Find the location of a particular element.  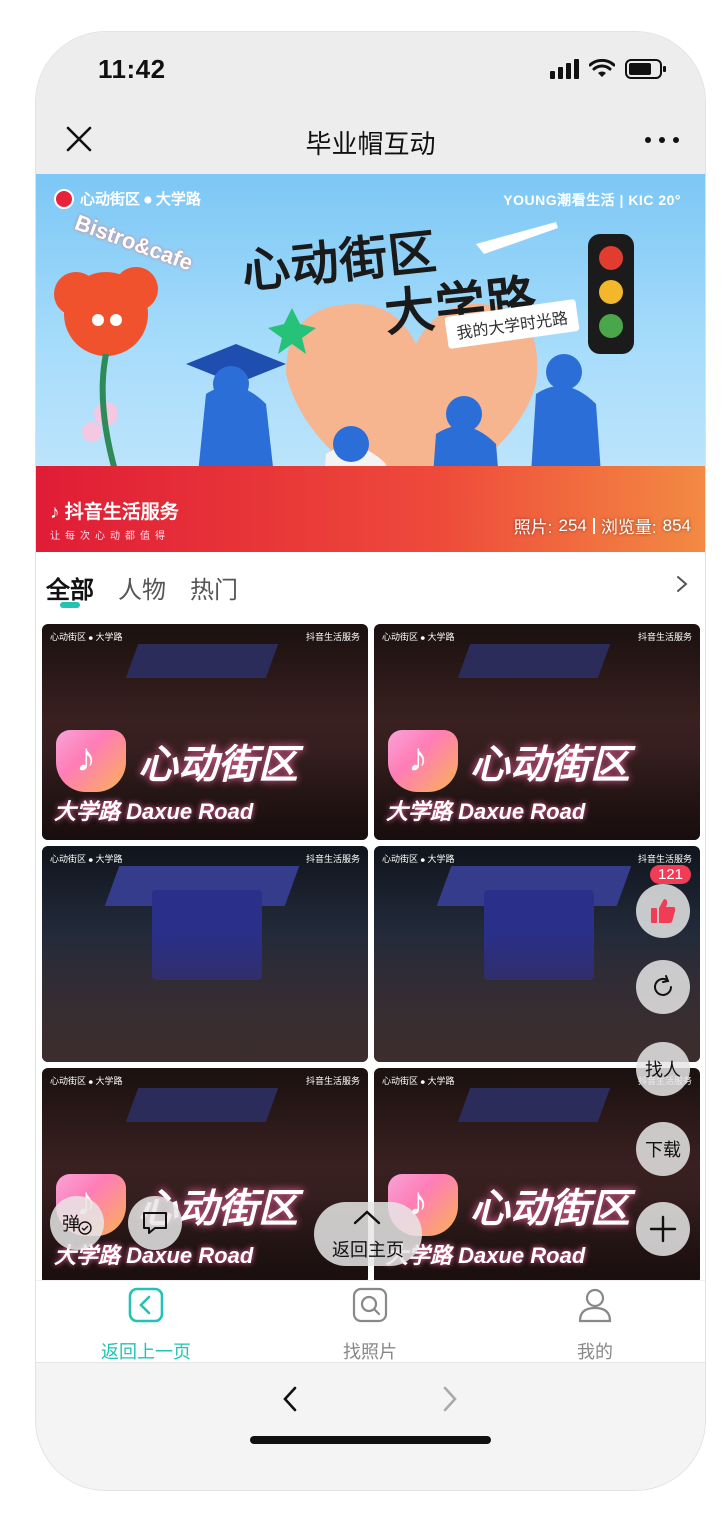

chevron-right-icon is located at coordinates (682, 584).